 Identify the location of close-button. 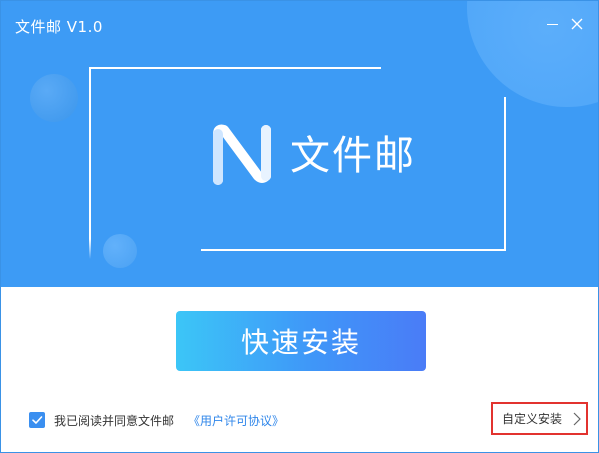
(577, 24).